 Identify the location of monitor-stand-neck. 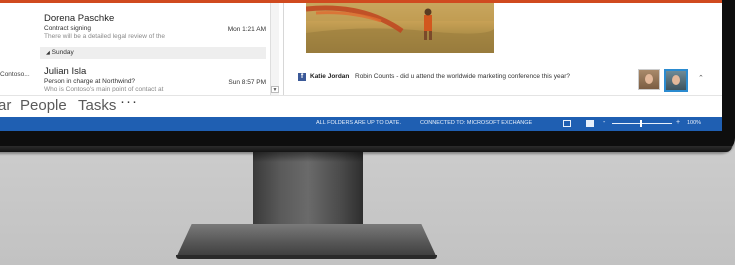
(308, 192).